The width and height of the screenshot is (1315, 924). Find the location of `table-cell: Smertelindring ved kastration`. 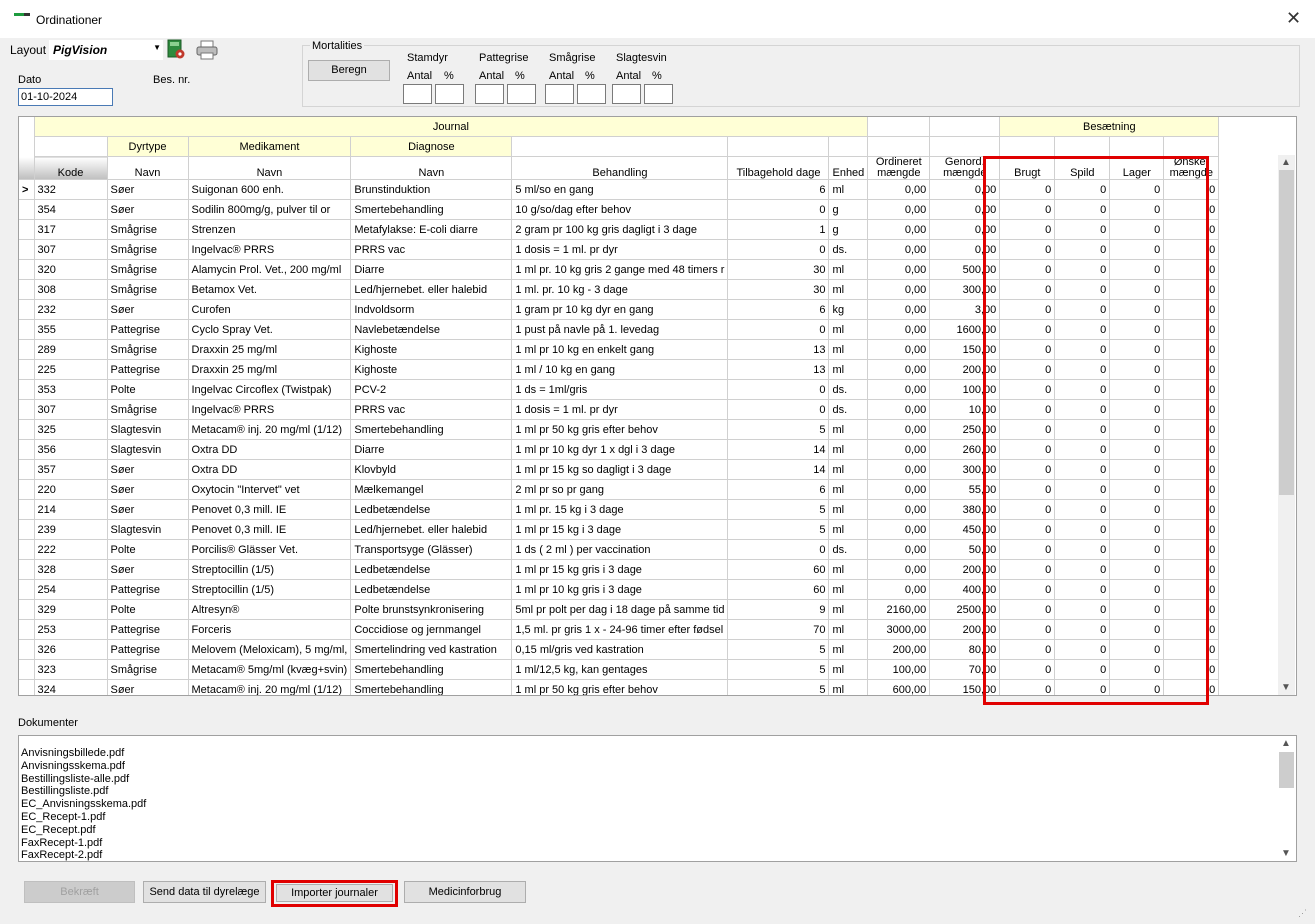

table-cell: Smertelindring ved kastration is located at coordinates (431, 649).